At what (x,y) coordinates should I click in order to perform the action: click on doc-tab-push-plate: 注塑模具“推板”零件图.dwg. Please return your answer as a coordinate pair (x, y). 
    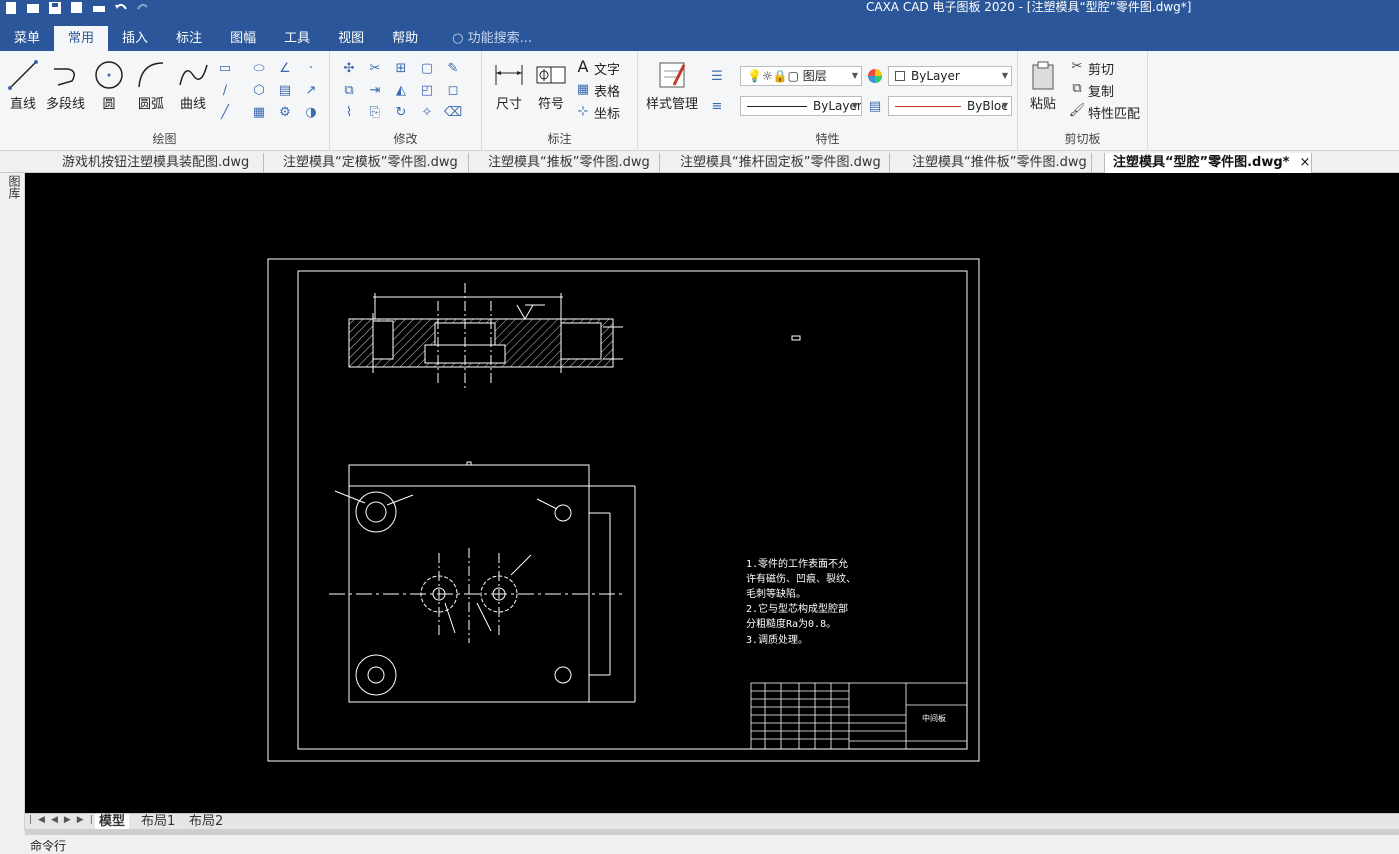
    Looking at the image, I should click on (570, 163).